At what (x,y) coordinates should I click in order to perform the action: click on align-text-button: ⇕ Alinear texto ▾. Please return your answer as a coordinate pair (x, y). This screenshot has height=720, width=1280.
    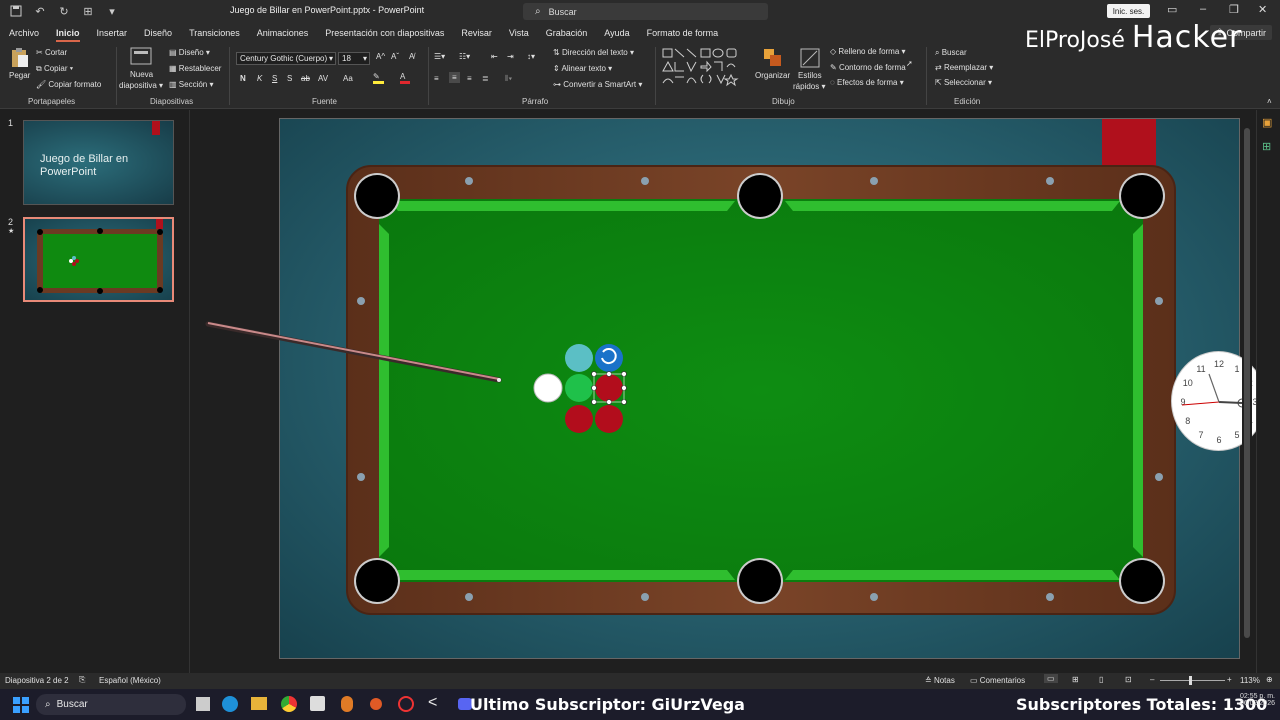
    Looking at the image, I should click on (582, 68).